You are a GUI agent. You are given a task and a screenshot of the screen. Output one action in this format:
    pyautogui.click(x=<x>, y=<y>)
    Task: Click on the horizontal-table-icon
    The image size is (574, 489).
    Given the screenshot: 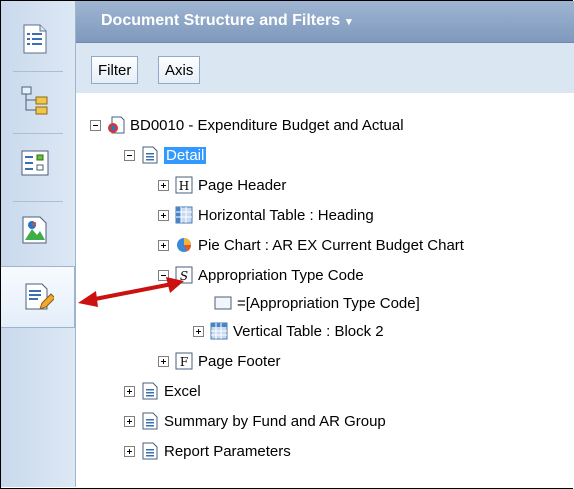 What is the action you would take?
    pyautogui.click(x=184, y=215)
    